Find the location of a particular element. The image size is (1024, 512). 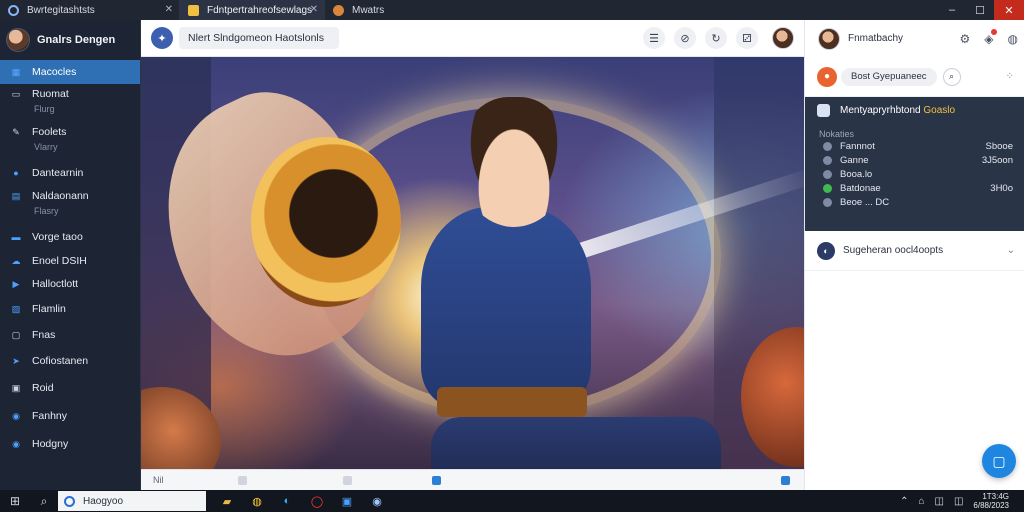

globe-icon: ◉ is located at coordinates (16, 415).